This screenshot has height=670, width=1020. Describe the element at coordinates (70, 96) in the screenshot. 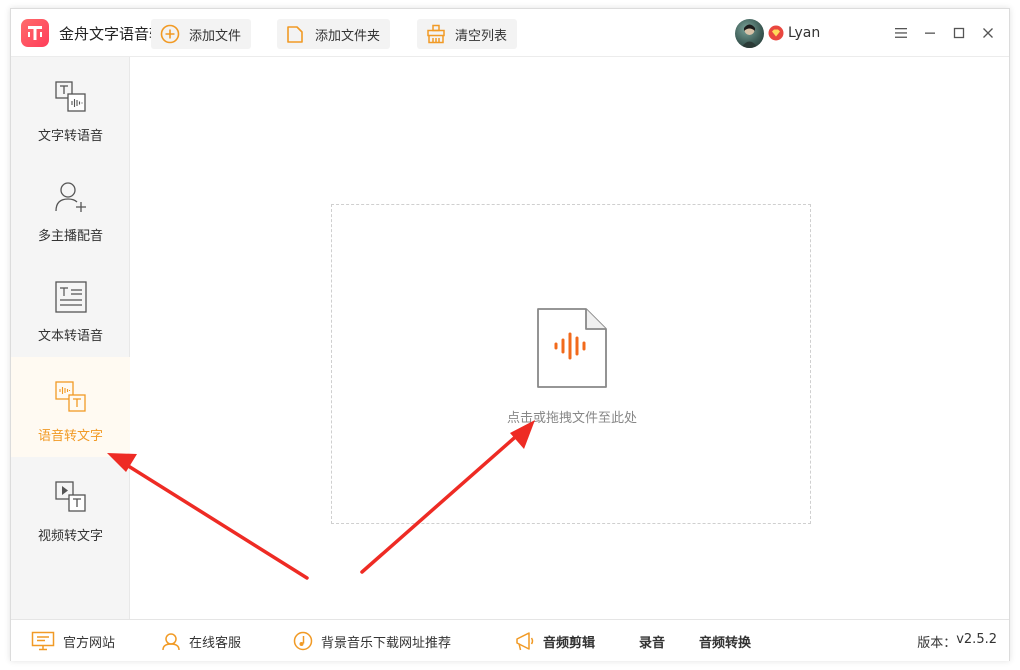

I see `text-to-speech-icon` at that location.